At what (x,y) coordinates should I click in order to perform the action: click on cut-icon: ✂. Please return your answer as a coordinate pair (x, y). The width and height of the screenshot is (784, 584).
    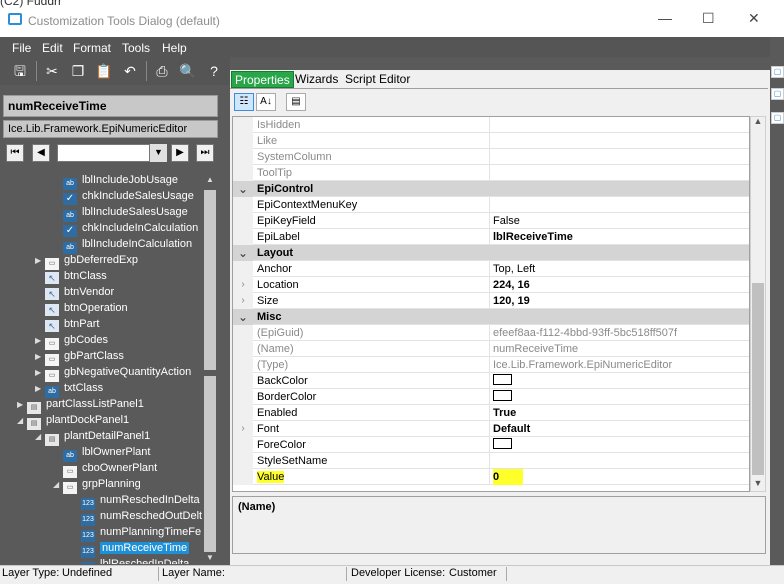
    Looking at the image, I should click on (52, 71).